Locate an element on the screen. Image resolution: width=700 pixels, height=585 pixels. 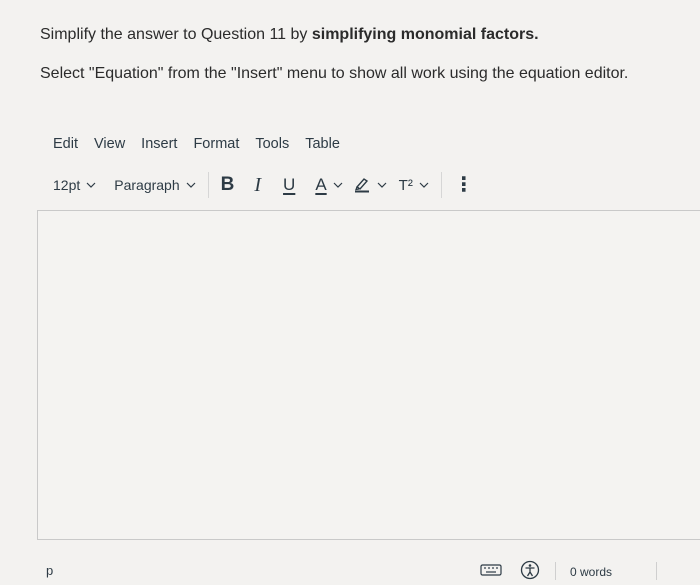
more-options-button: ⋮ is located at coordinates (464, 185).